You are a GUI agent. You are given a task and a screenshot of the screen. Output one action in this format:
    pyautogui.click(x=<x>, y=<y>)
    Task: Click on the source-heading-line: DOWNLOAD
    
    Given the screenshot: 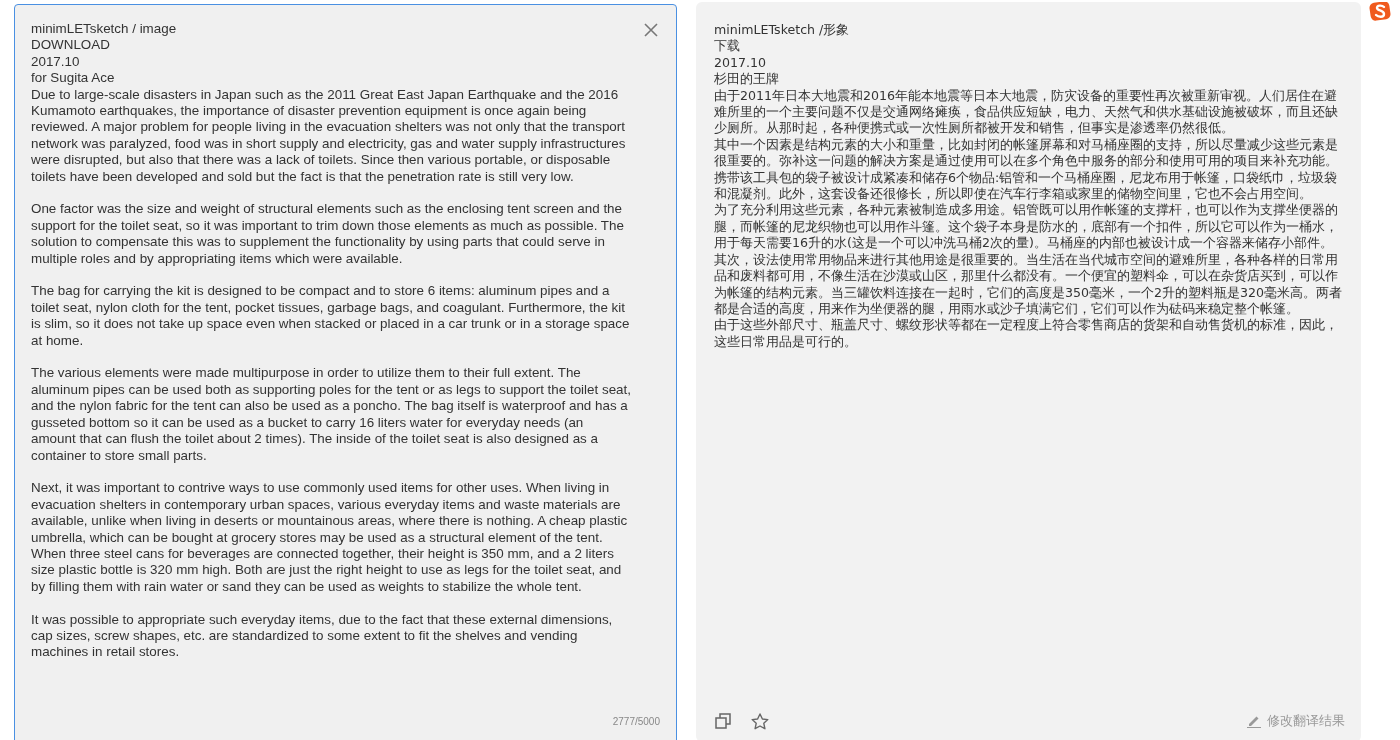 What is the action you would take?
    pyautogui.click(x=71, y=45)
    